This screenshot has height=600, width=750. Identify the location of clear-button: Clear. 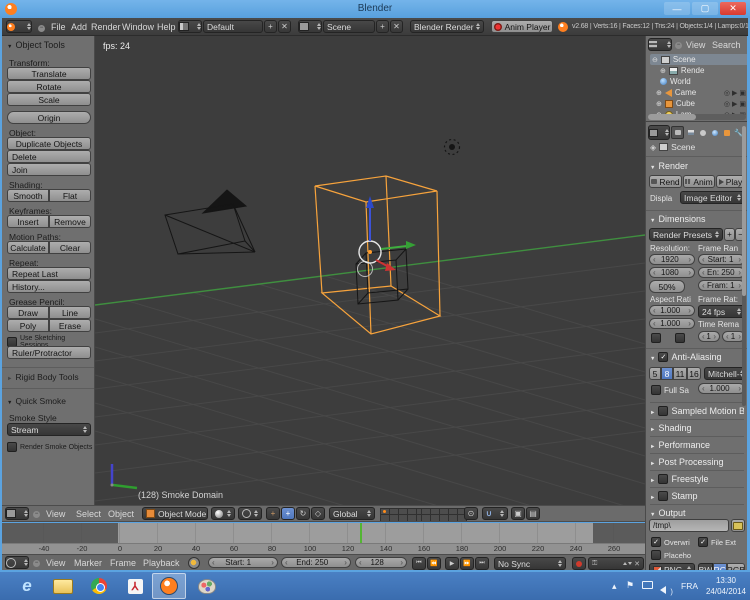
(70, 247).